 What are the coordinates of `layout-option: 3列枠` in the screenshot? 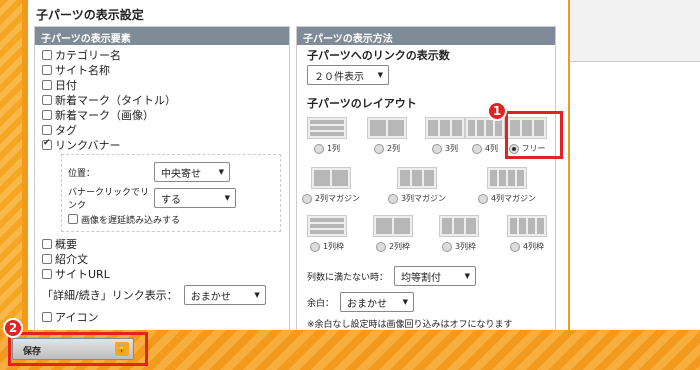 It's located at (459, 233).